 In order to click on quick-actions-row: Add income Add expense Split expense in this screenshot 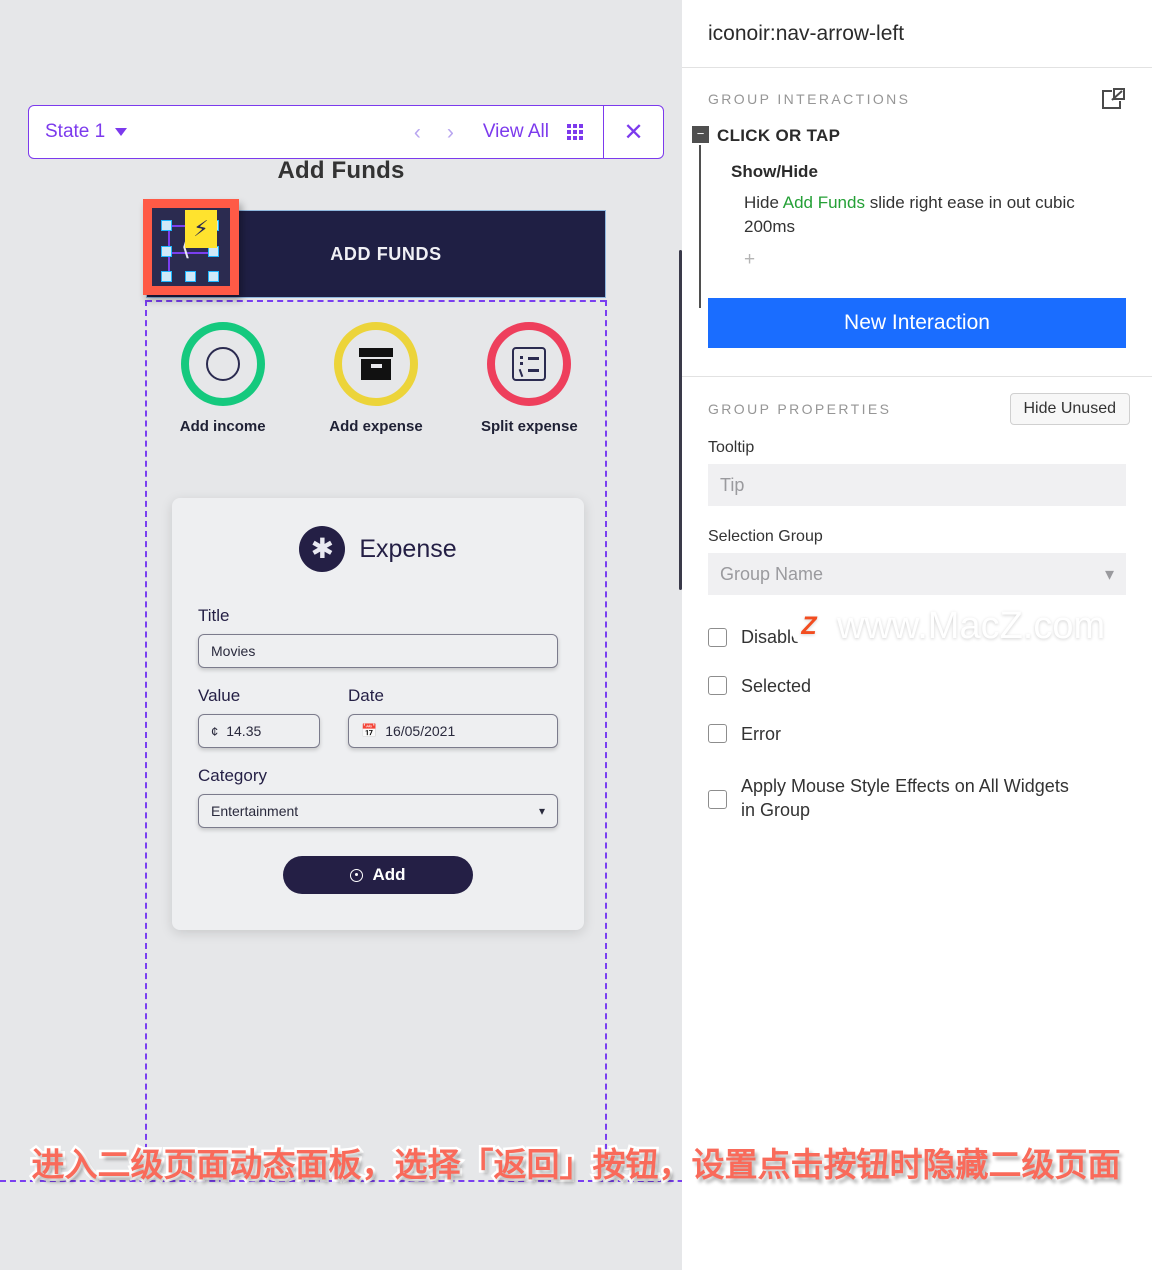, I will do `click(376, 378)`.